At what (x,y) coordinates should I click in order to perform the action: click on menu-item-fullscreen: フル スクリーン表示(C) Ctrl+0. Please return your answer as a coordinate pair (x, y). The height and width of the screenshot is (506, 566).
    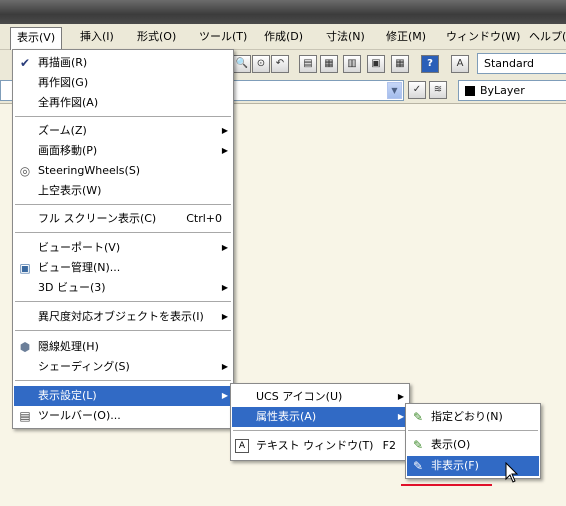
    Looking at the image, I should click on (123, 219).